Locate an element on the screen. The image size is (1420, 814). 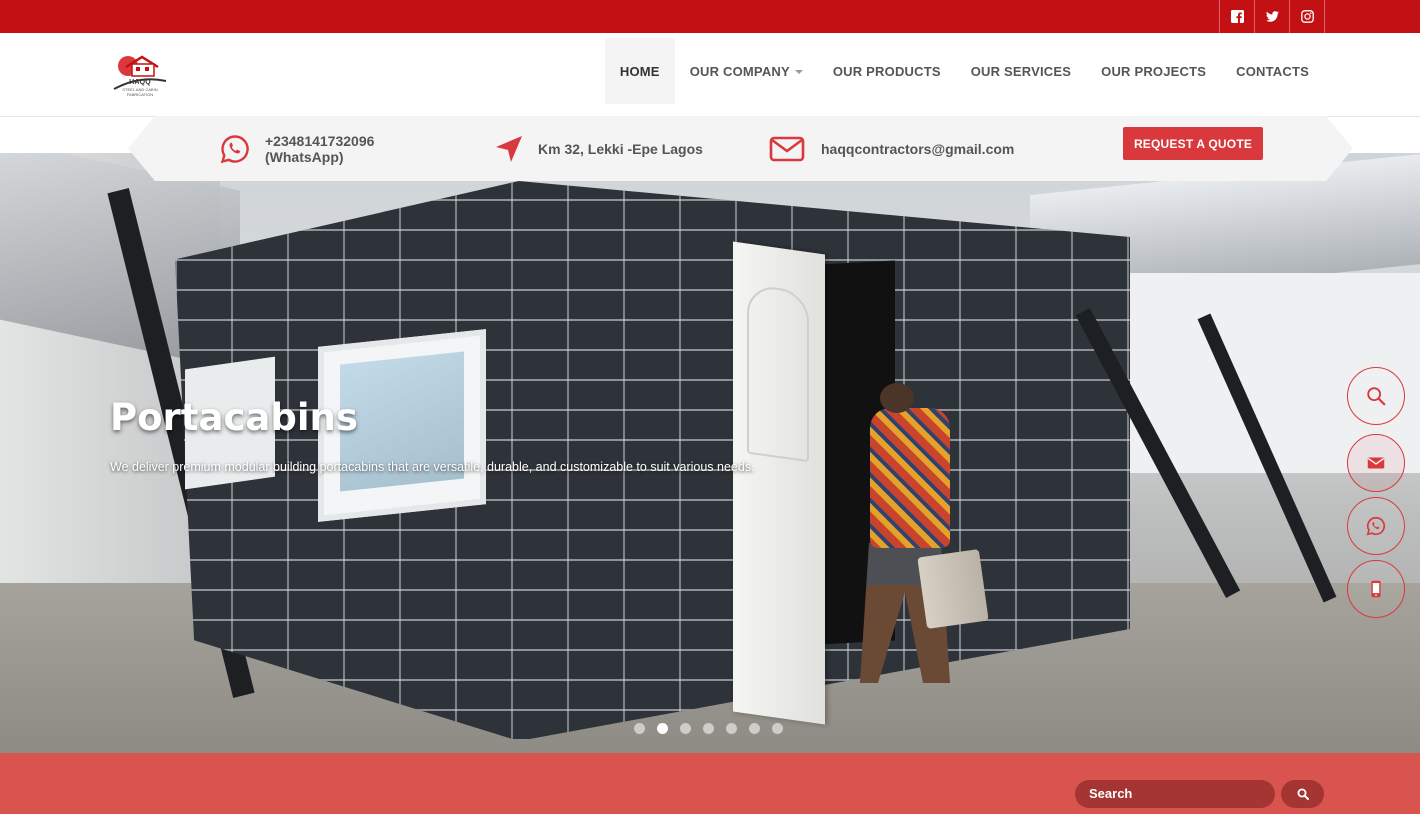
contact-phone-text: +2348141732096 (WhatsApp) is located at coordinates (319, 149).